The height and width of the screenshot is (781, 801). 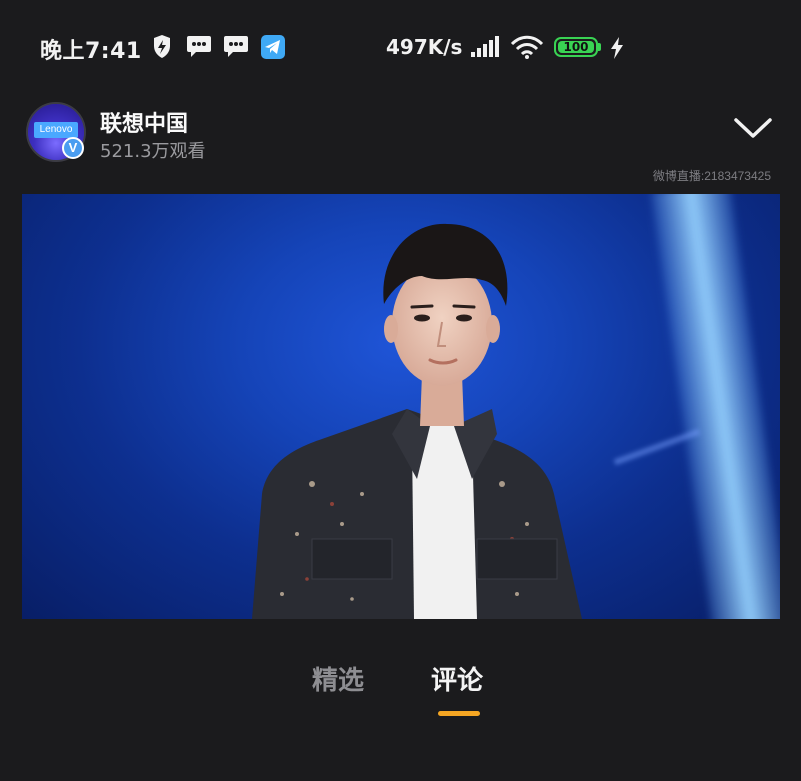 What do you see at coordinates (91, 51) in the screenshot?
I see `status-time: 晚上7:41` at bounding box center [91, 51].